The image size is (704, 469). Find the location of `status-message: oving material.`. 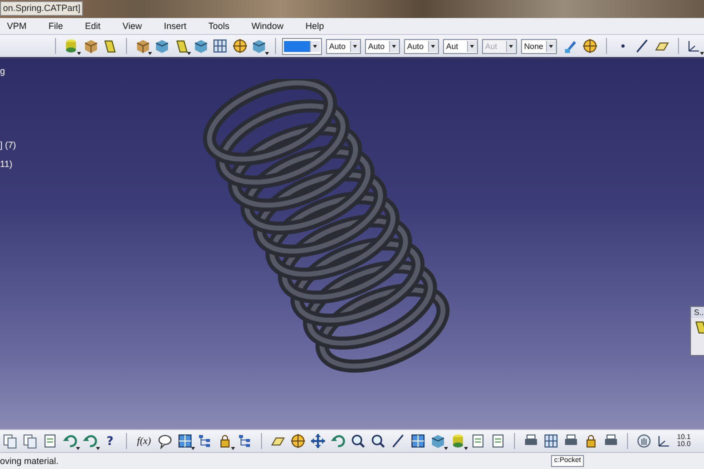

status-message: oving material. is located at coordinates (29, 461).